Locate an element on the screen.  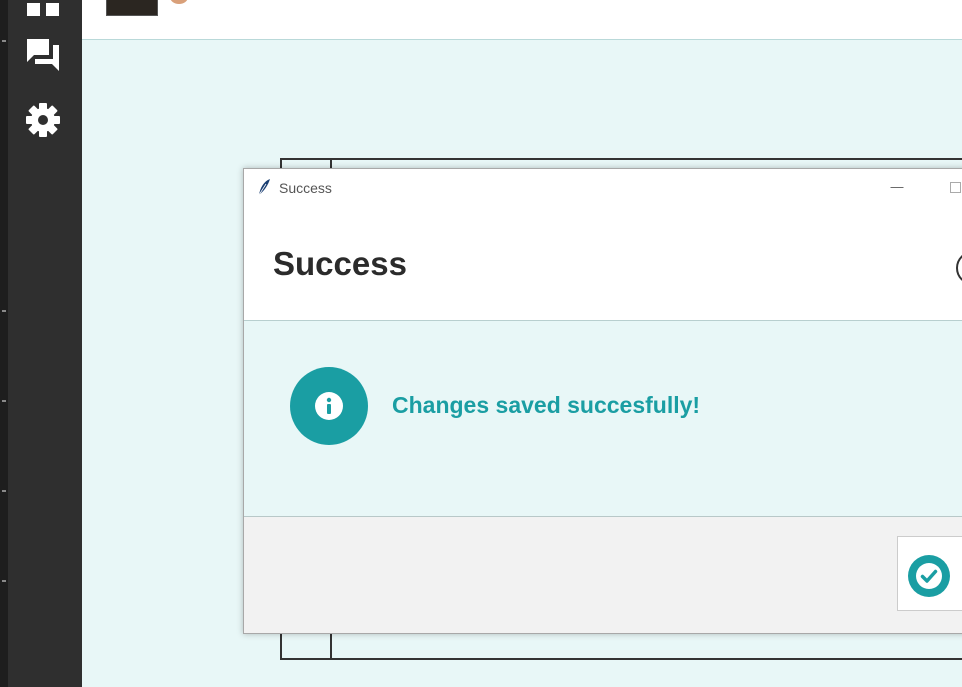
close-icon is located at coordinates (959, 268).